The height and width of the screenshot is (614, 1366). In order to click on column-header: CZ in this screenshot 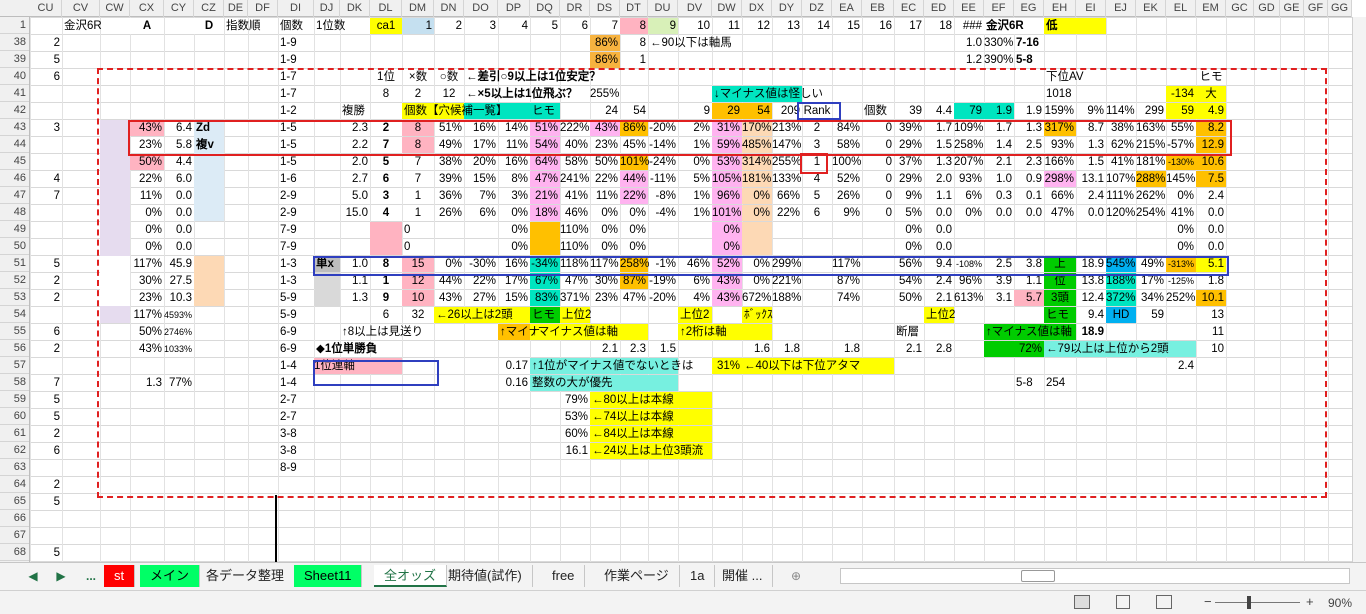, I will do `click(209, 8)`.